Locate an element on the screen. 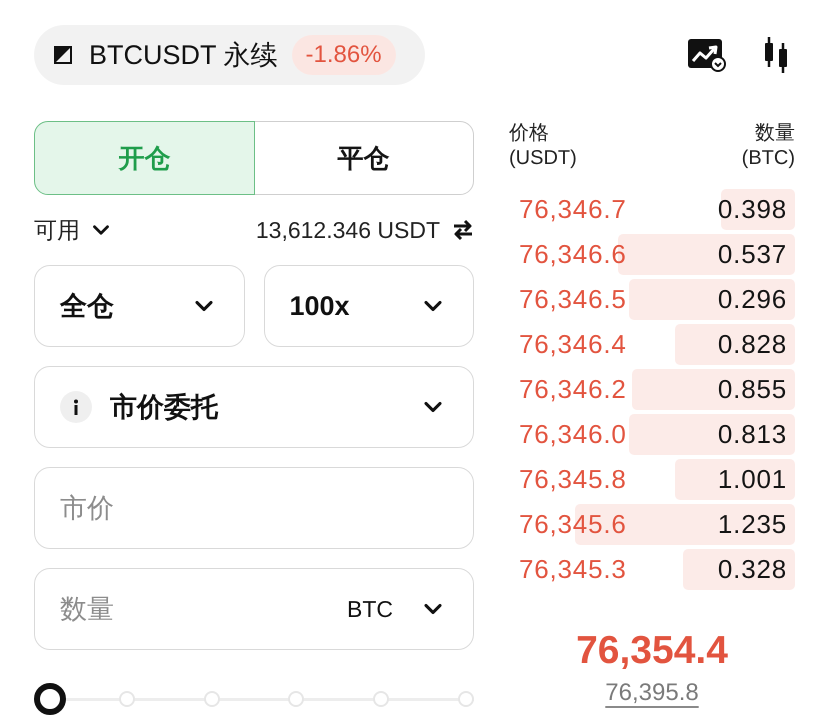  unit-selector: BTC is located at coordinates (397, 609).